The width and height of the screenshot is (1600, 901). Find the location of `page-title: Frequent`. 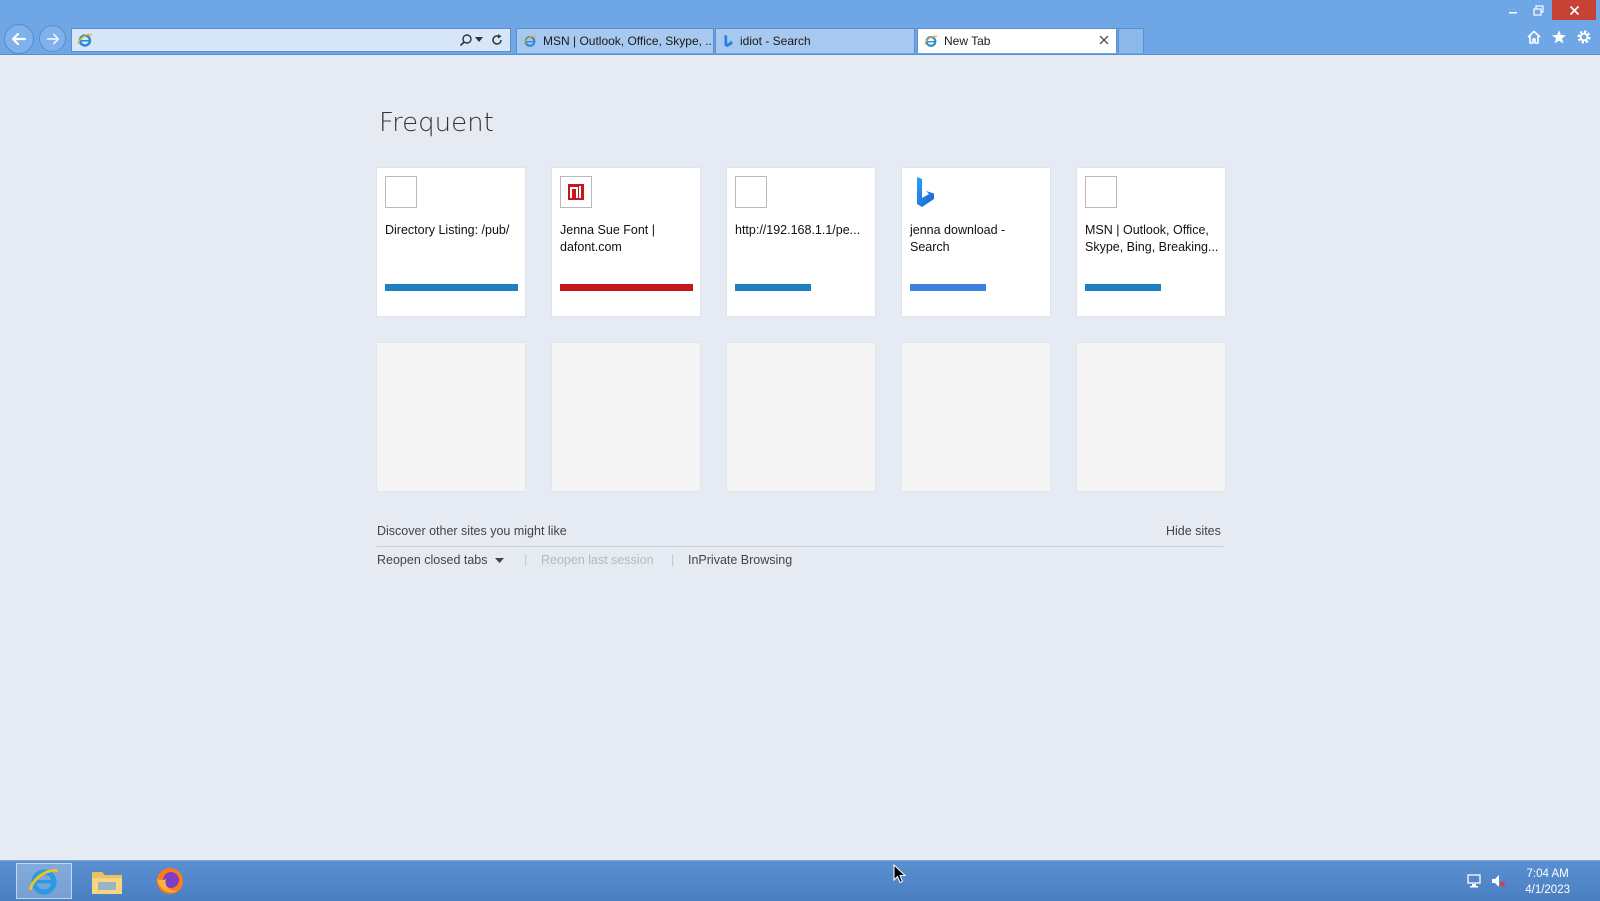

page-title: Frequent is located at coordinates (436, 123).